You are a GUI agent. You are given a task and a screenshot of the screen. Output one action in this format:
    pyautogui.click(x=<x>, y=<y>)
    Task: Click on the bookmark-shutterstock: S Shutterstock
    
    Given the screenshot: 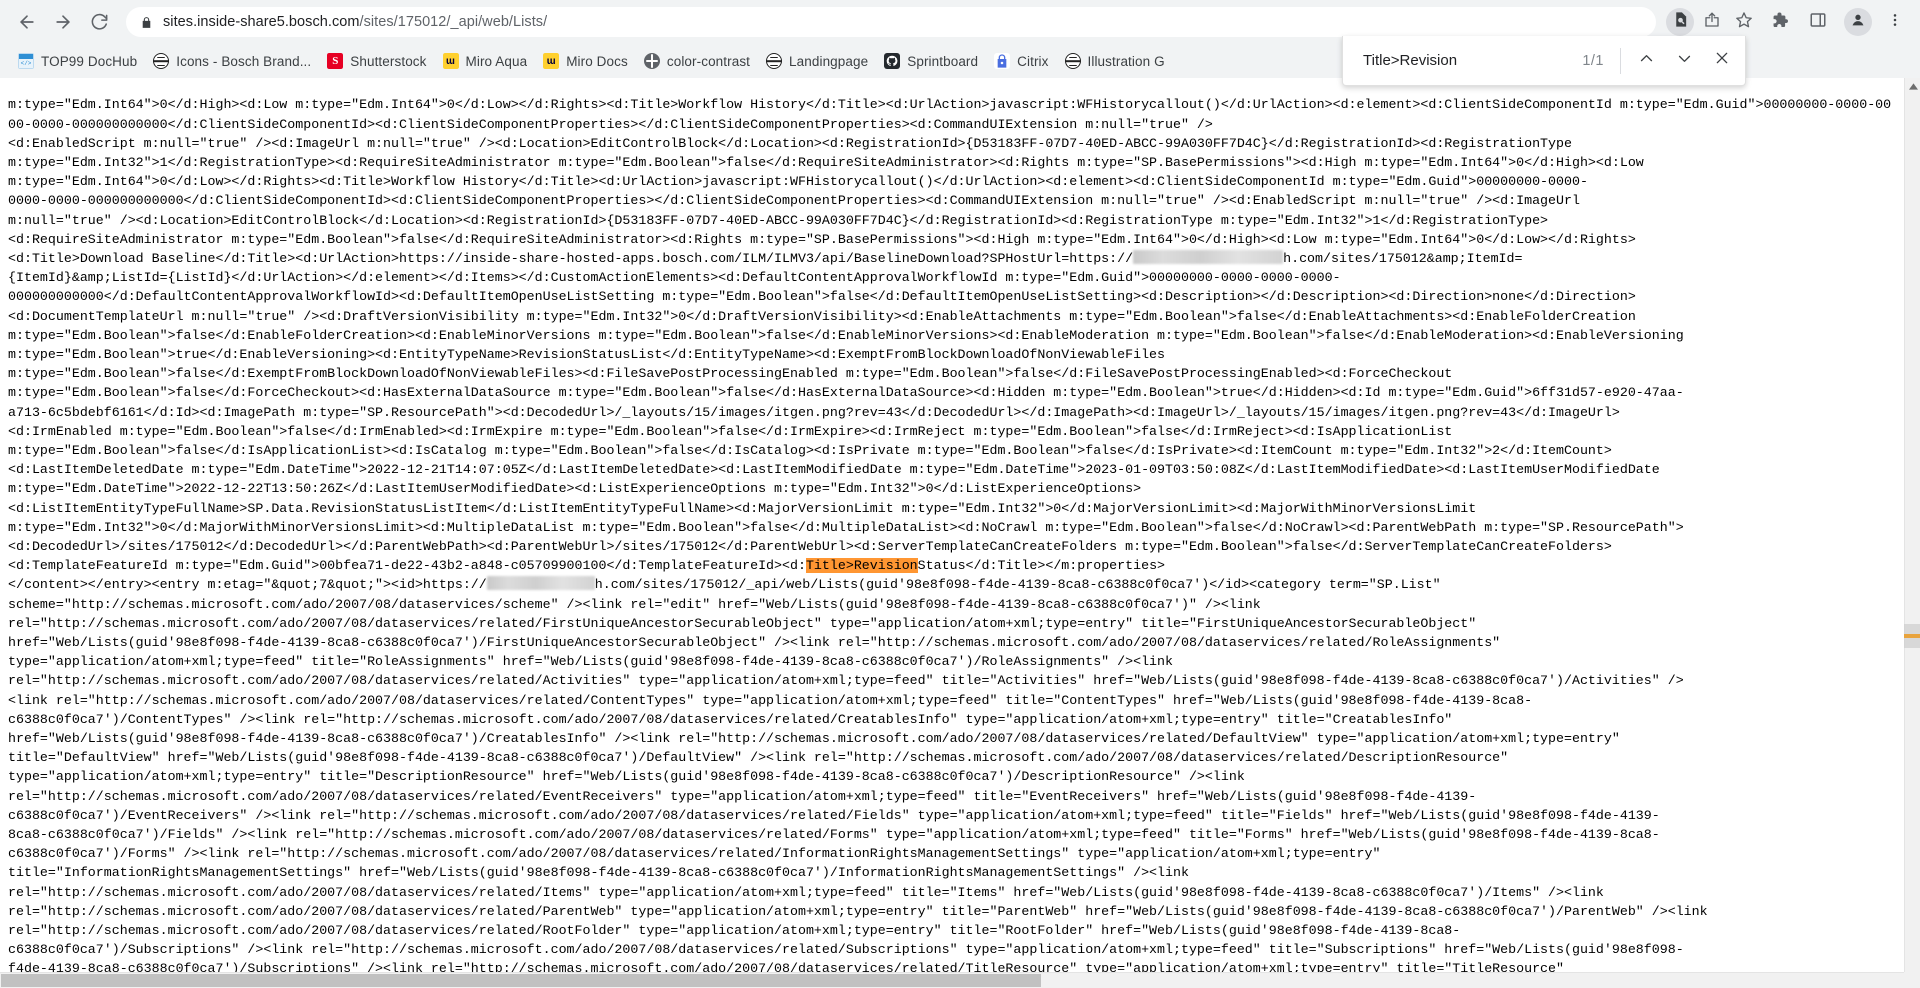 What is the action you would take?
    pyautogui.click(x=376, y=61)
    